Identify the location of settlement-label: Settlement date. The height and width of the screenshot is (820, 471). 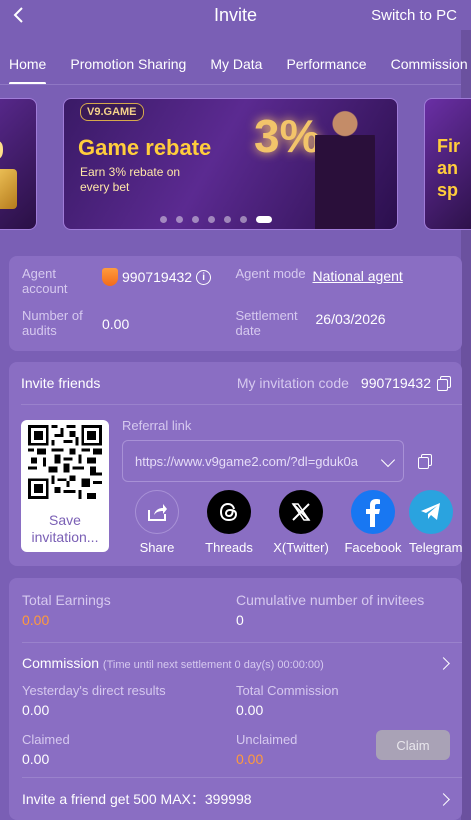
(266, 323).